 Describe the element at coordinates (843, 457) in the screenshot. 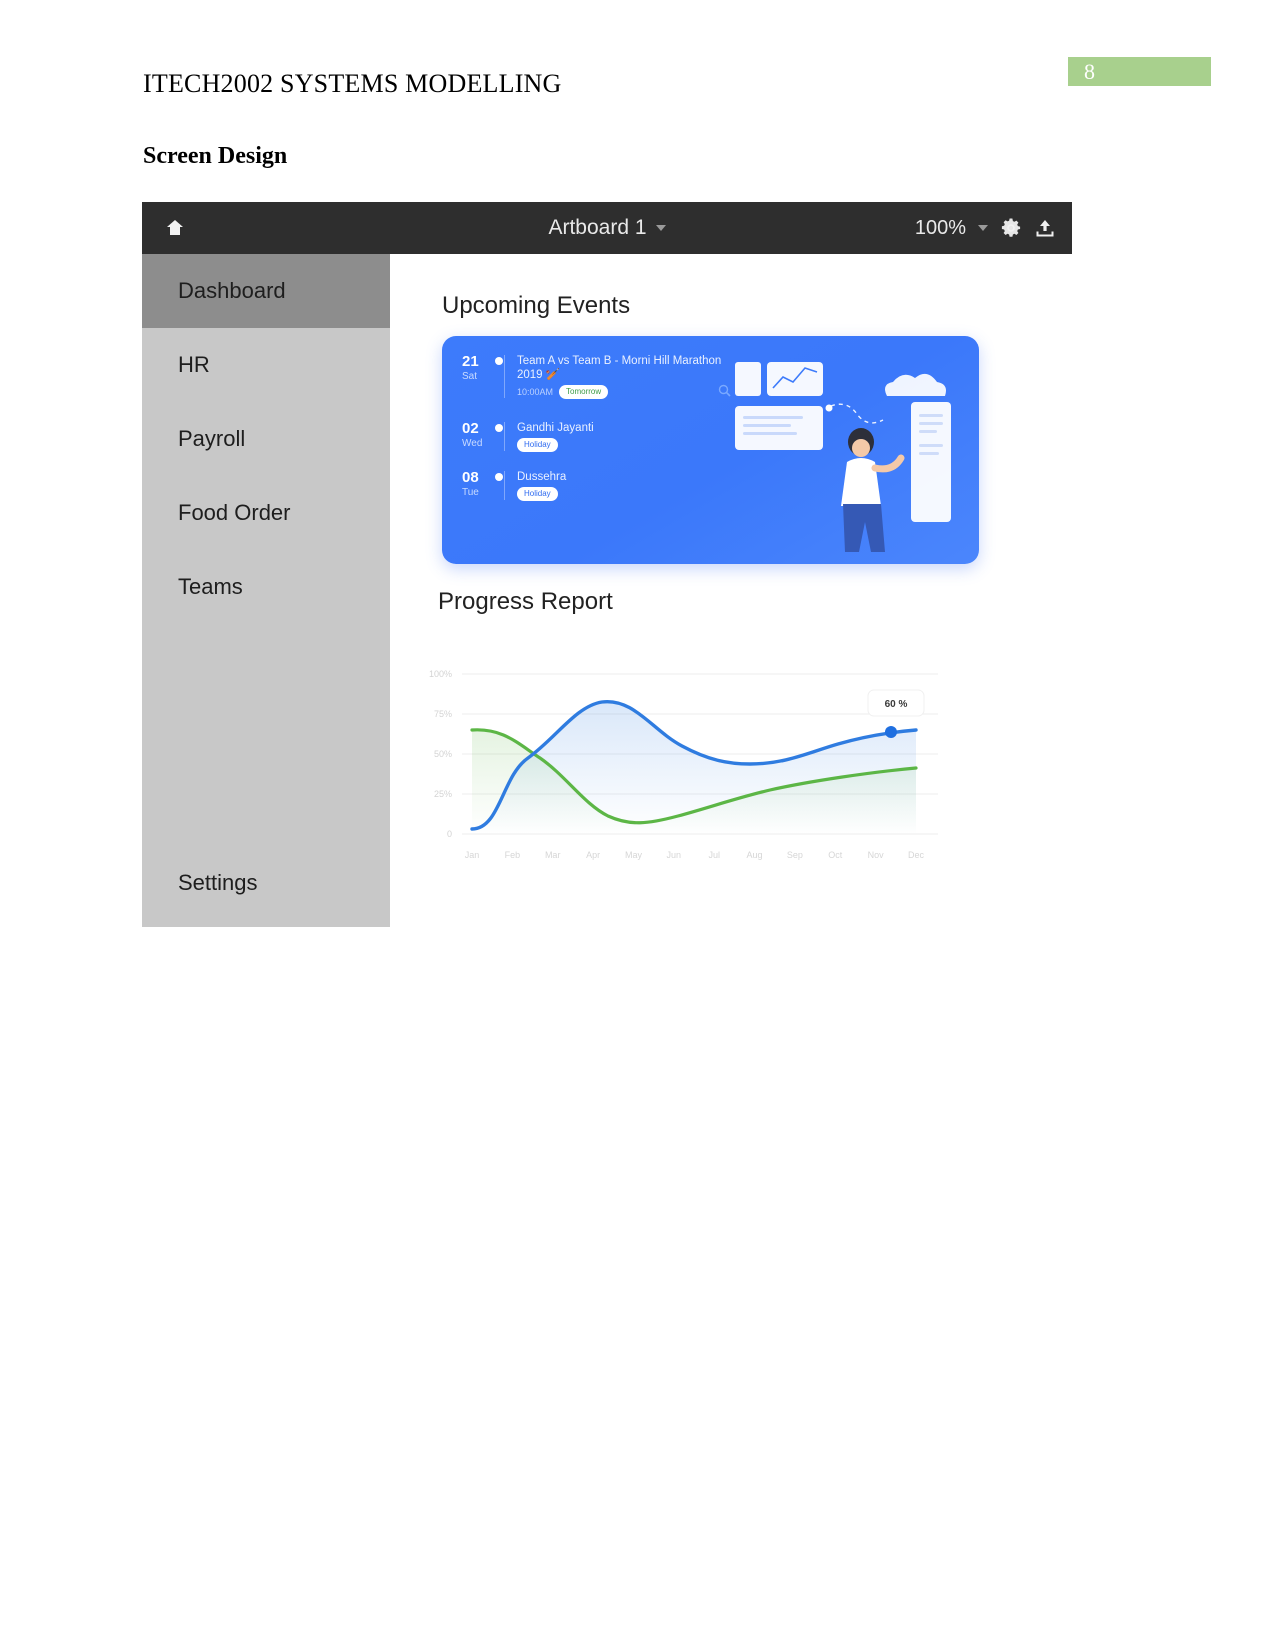

I see `events-illustration` at that location.